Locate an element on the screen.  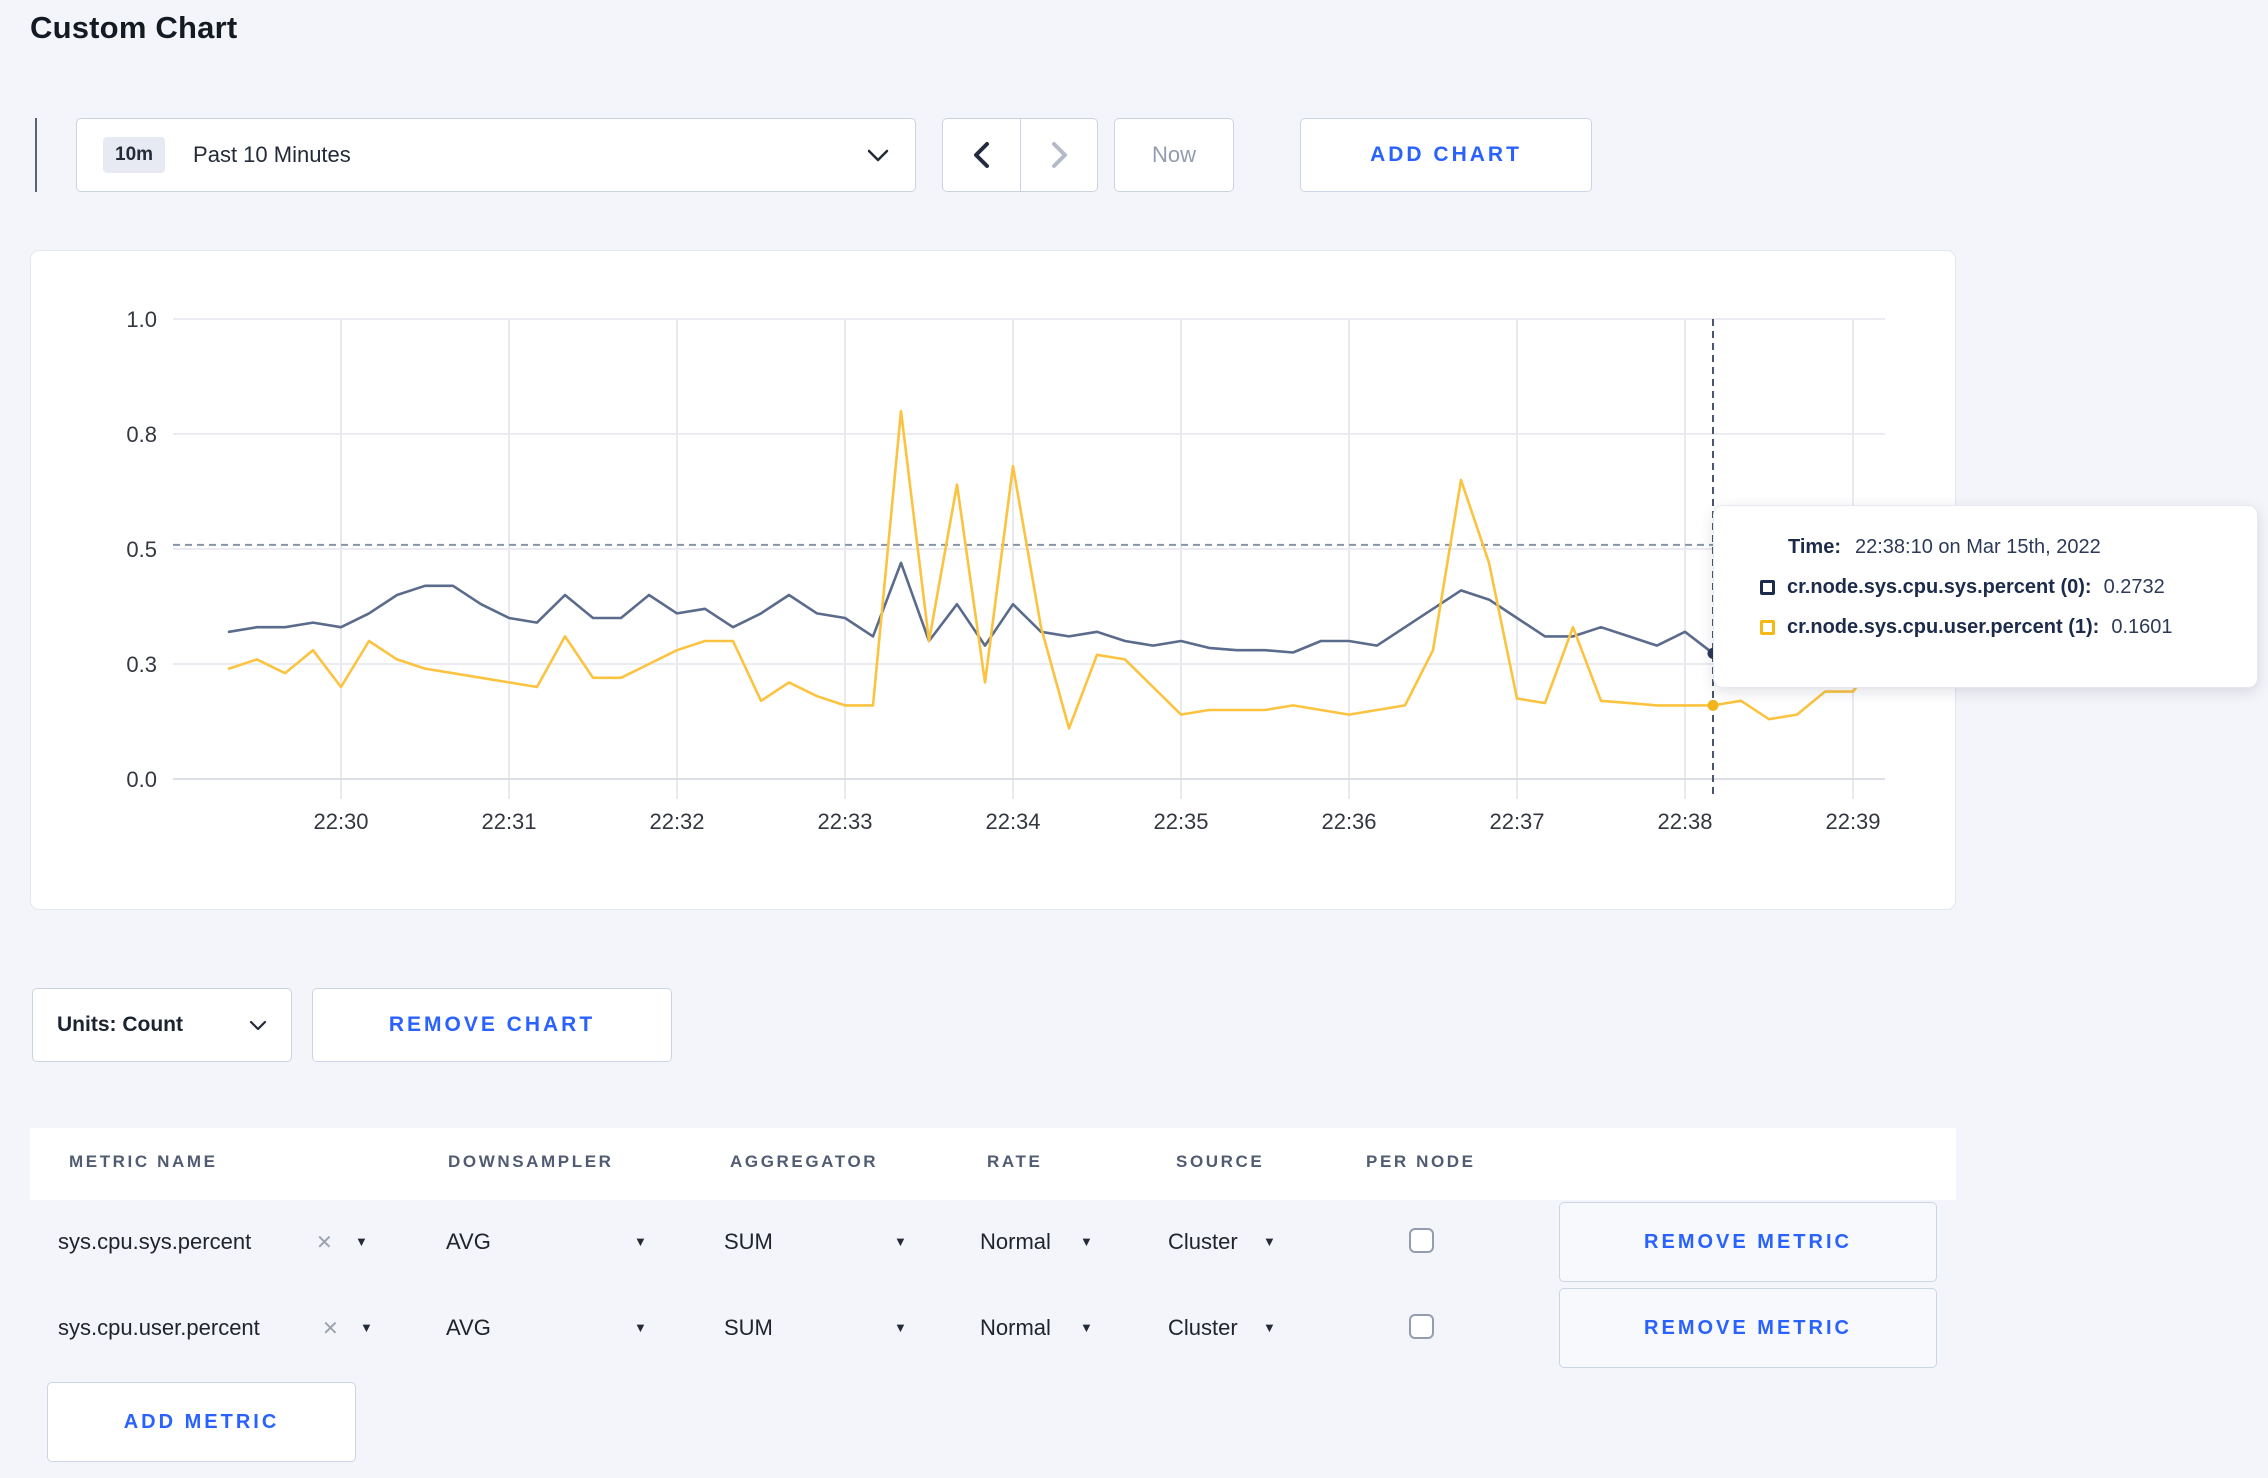
tooltip-series-value: 0.2732 is located at coordinates (2134, 587).